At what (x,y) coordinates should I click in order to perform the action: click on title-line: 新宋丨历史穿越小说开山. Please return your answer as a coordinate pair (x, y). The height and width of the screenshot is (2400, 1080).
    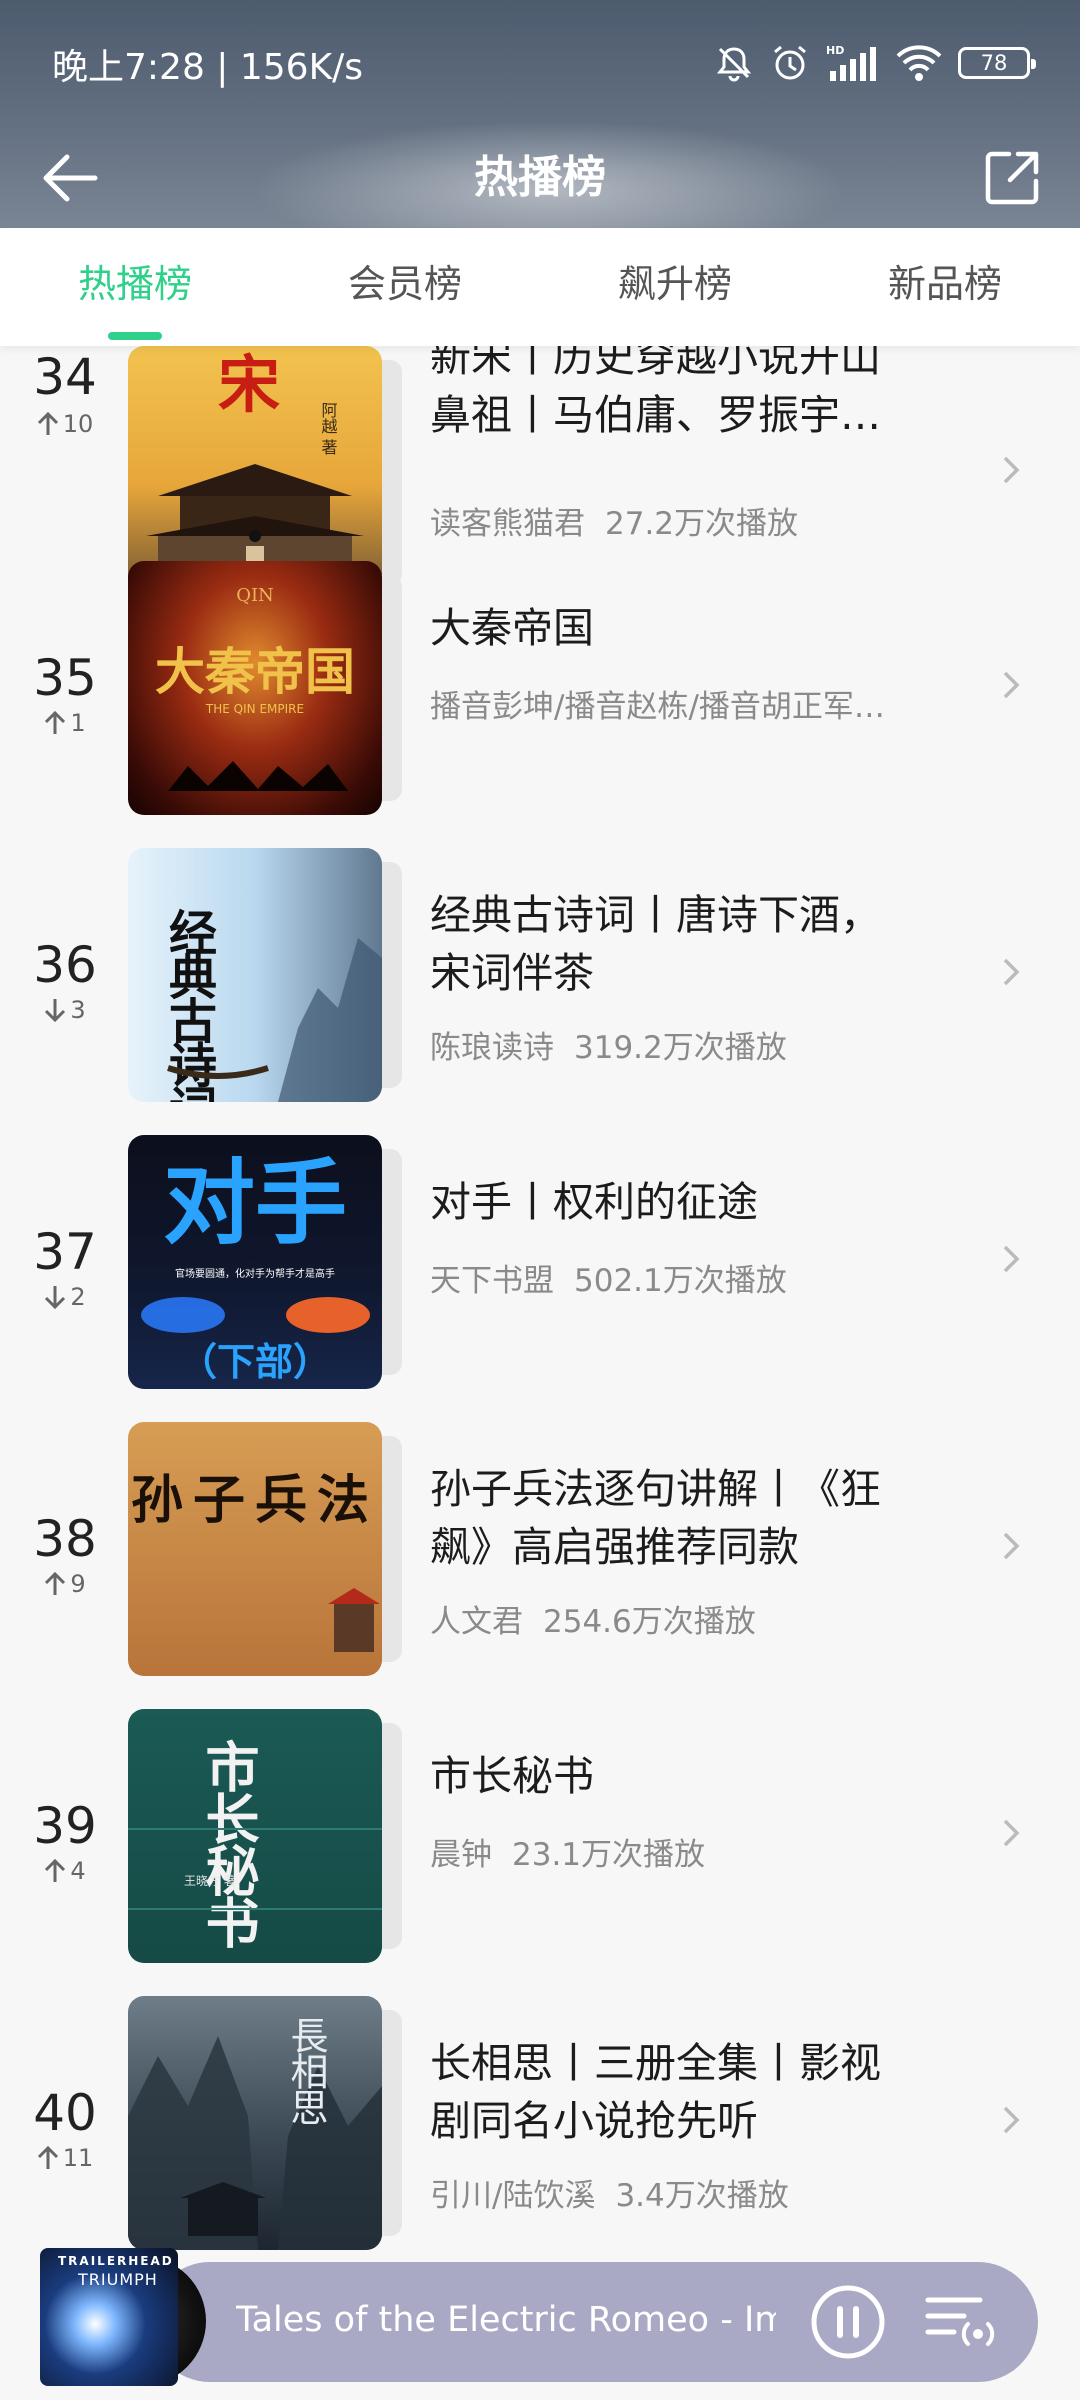
    Looking at the image, I should click on (655, 363).